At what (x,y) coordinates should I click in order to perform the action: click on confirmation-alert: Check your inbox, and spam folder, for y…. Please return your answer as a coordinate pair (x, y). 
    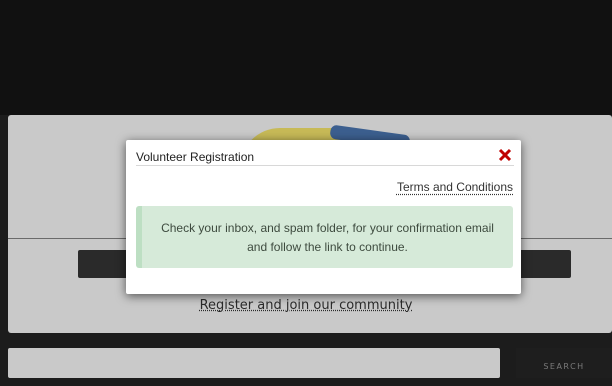
    Looking at the image, I should click on (324, 237).